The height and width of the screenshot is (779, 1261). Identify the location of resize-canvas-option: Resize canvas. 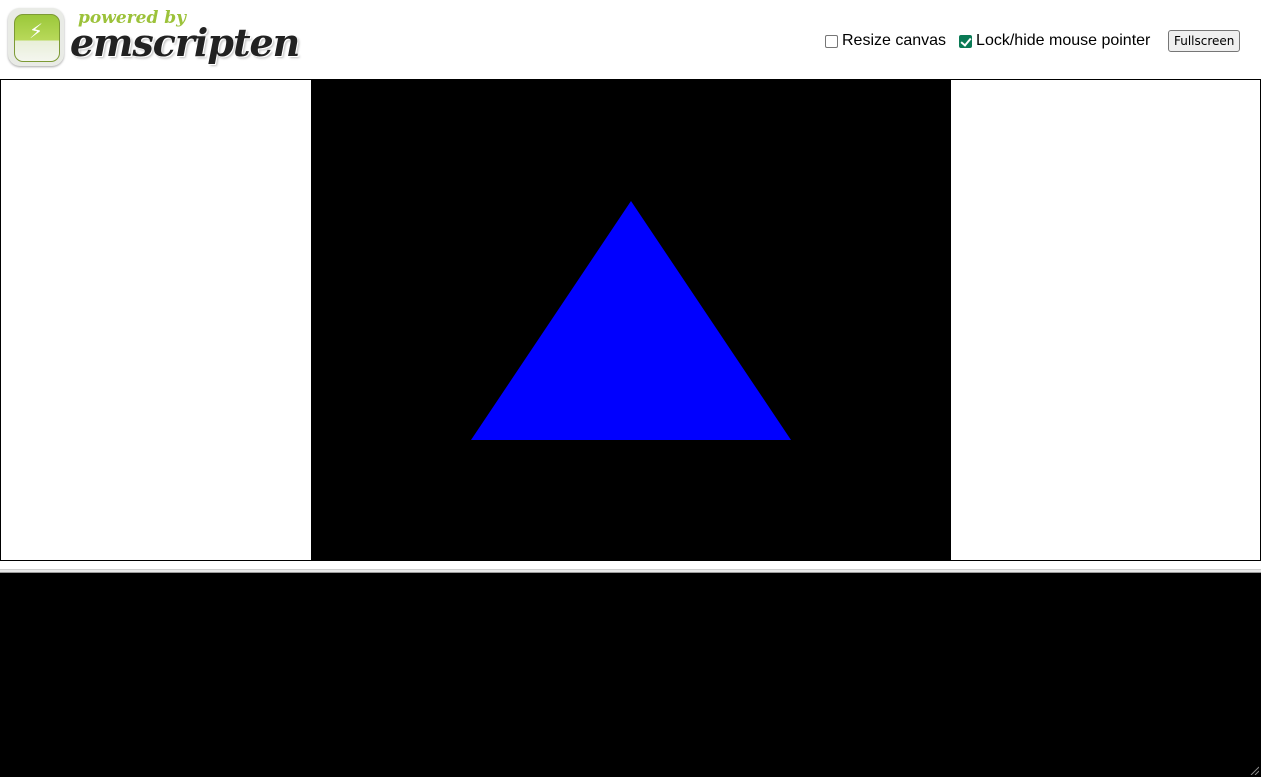
(884, 41).